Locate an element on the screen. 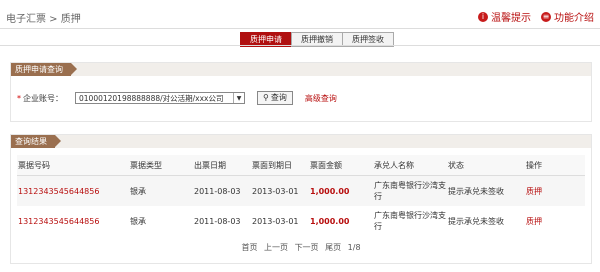  col-issue-date: 出票日期 is located at coordinates (222, 165).